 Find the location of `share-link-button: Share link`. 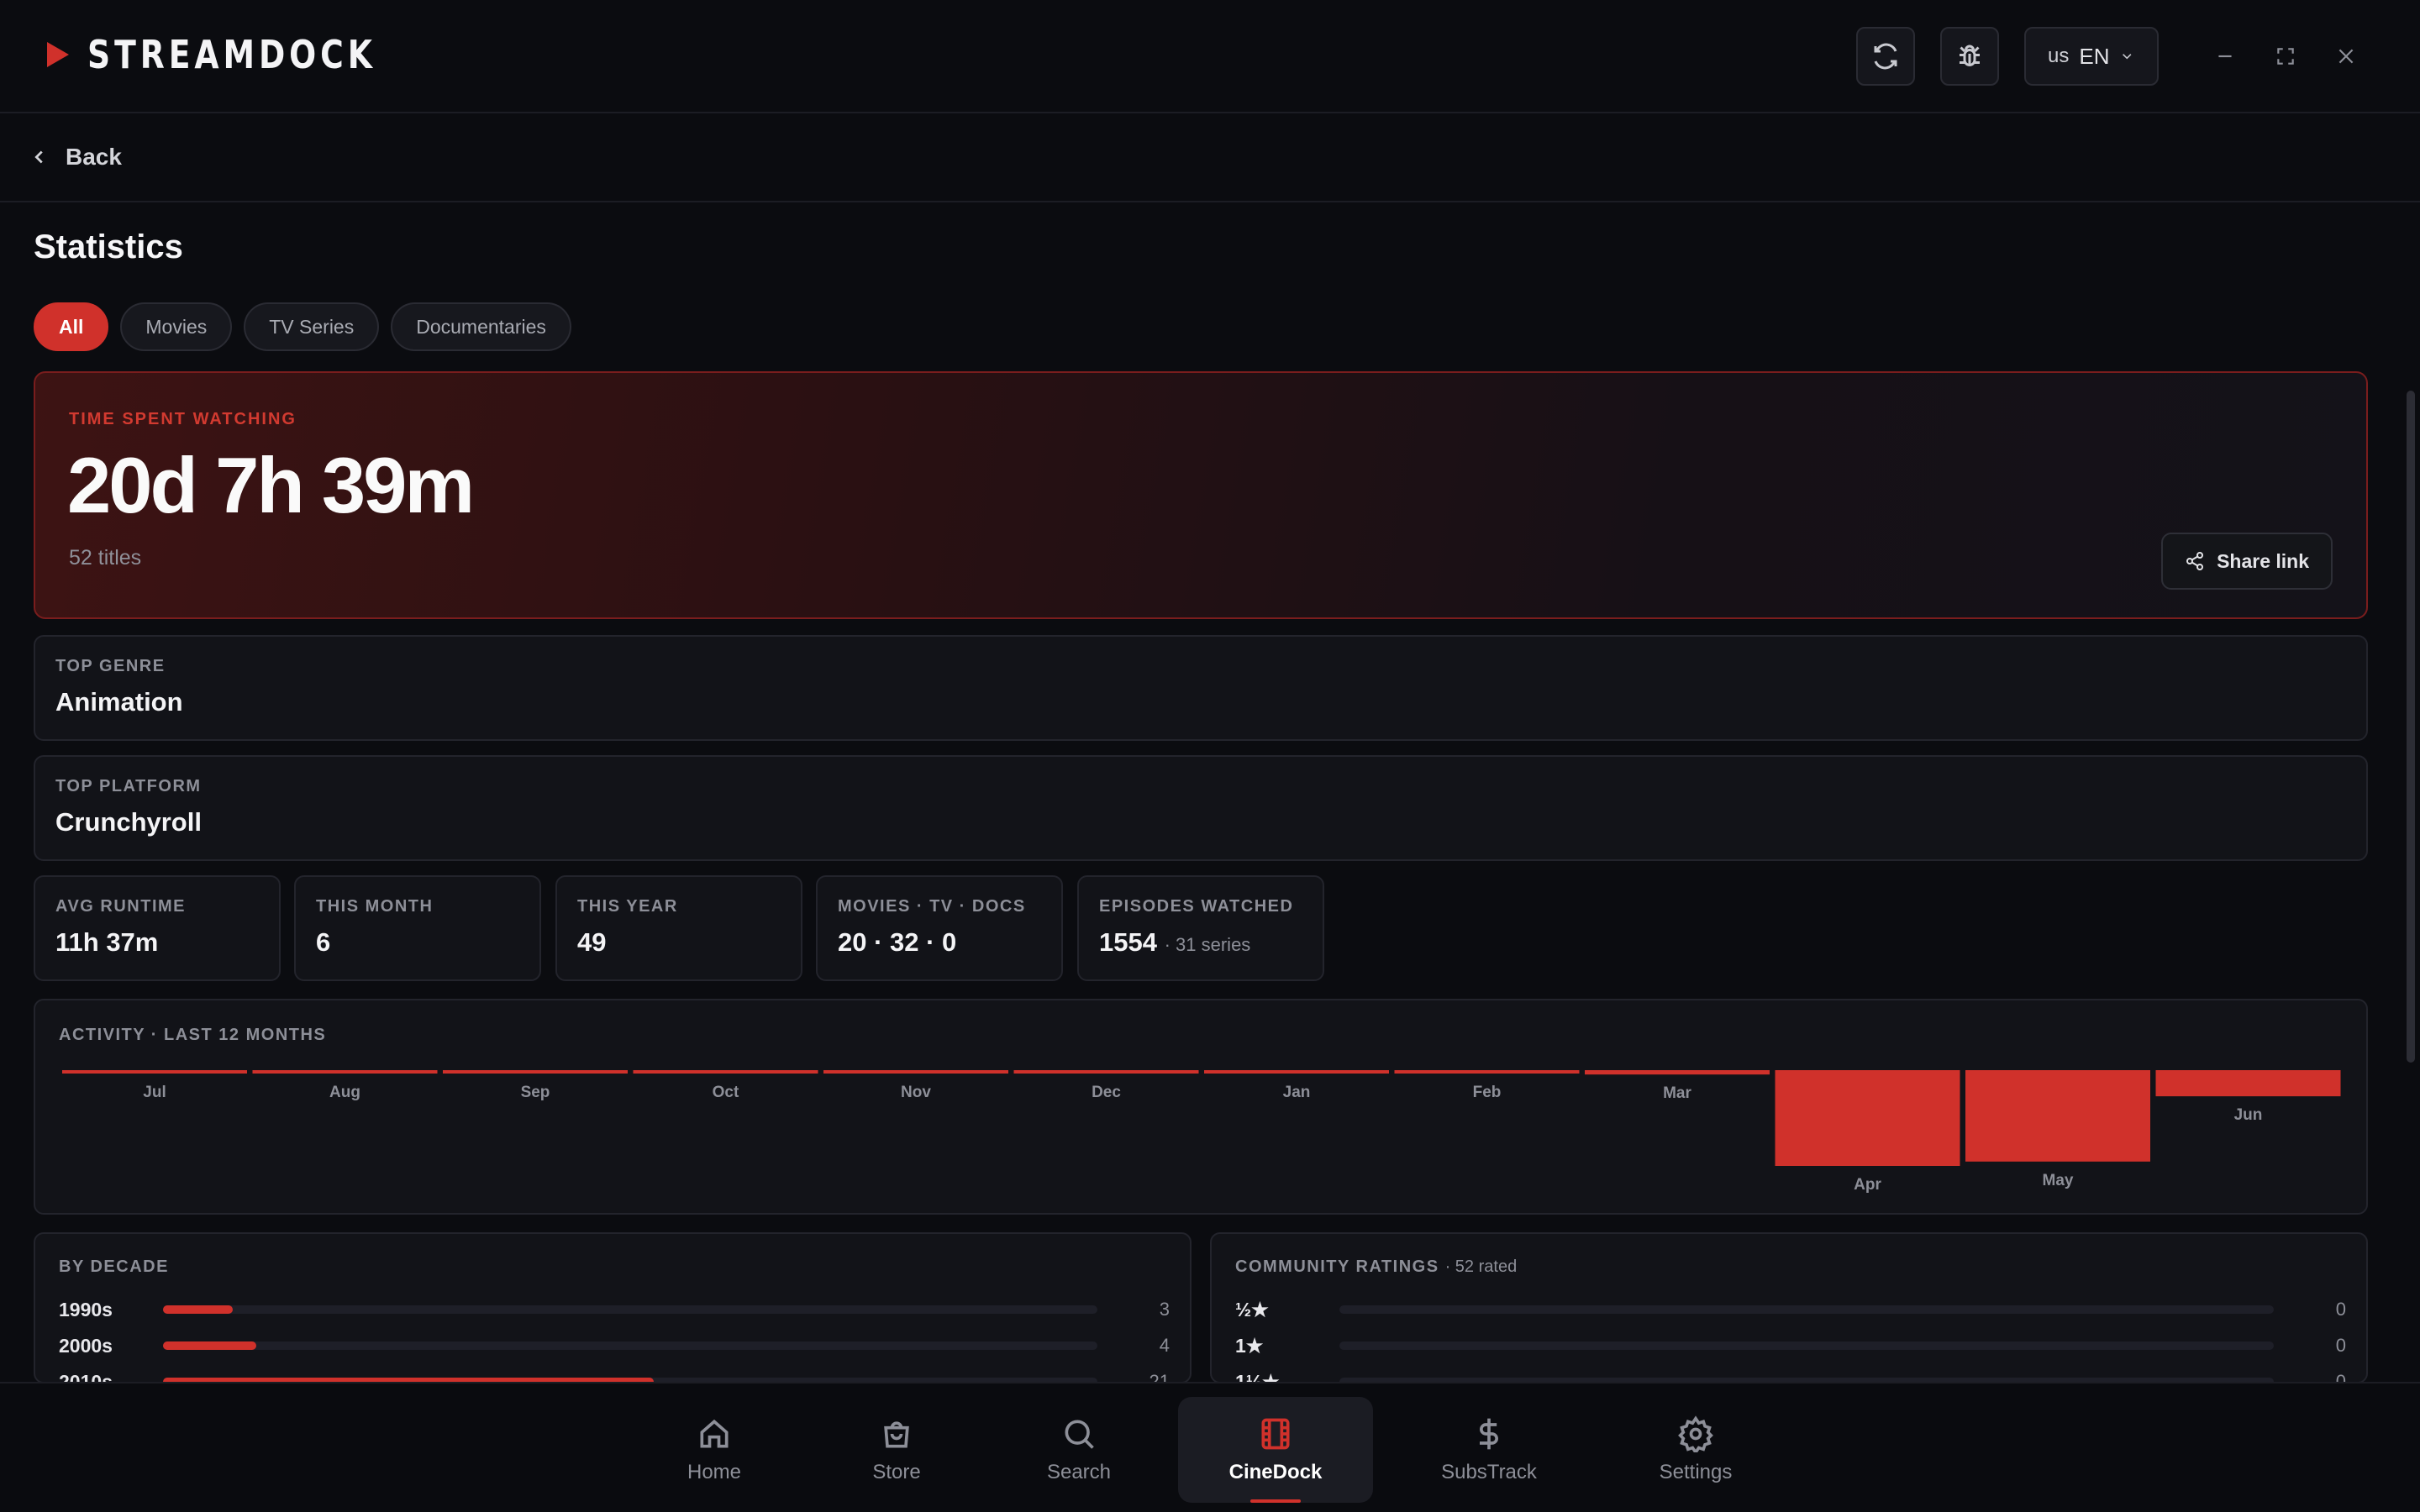

share-link-button: Share link is located at coordinates (2247, 561).